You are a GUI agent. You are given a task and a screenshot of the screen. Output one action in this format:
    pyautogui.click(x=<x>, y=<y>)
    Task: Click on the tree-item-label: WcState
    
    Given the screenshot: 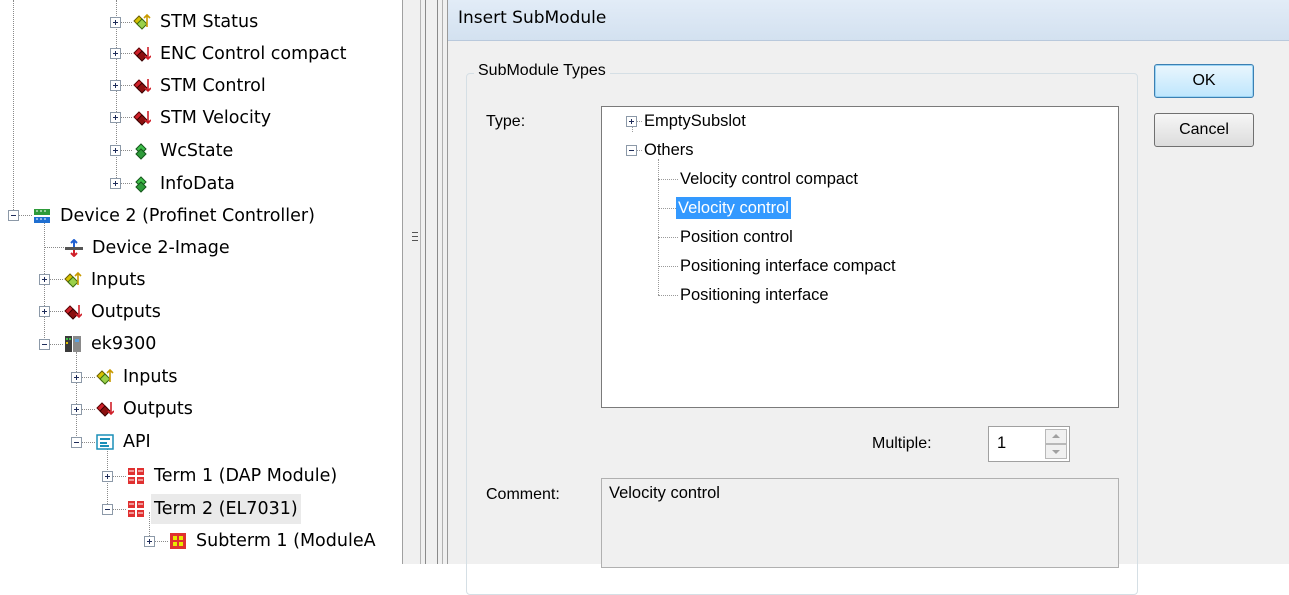 What is the action you would take?
    pyautogui.click(x=197, y=151)
    